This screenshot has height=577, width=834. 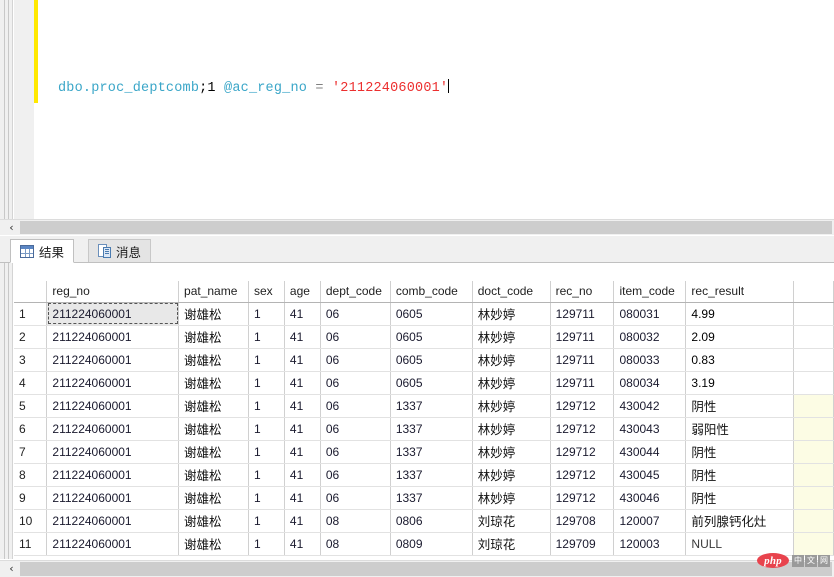 What do you see at coordinates (650, 429) in the screenshot?
I see `cell-item_code: 430043` at bounding box center [650, 429].